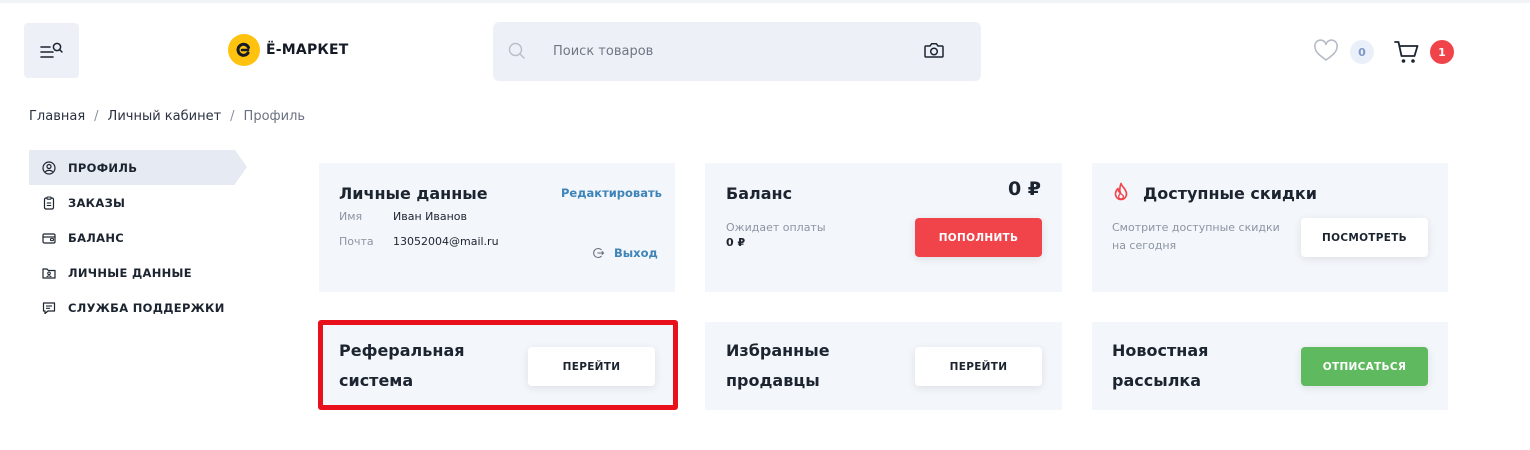 Image resolution: width=1530 pixels, height=450 pixels. What do you see at coordinates (97, 202) in the screenshot?
I see `sidebar-item-label: ЗАКАЗЫ` at bounding box center [97, 202].